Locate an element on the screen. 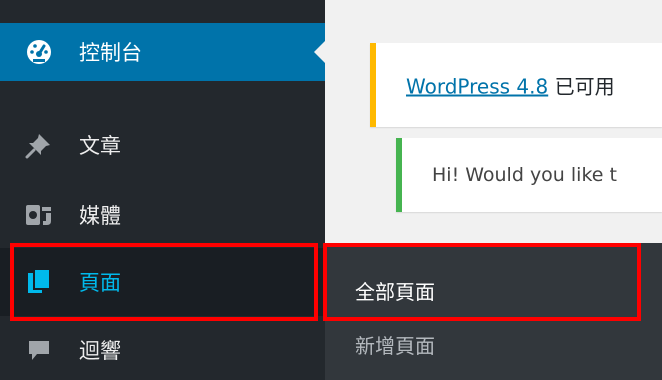 This screenshot has width=662, height=380. sidebar-item-posts: 文章 is located at coordinates (162, 145).